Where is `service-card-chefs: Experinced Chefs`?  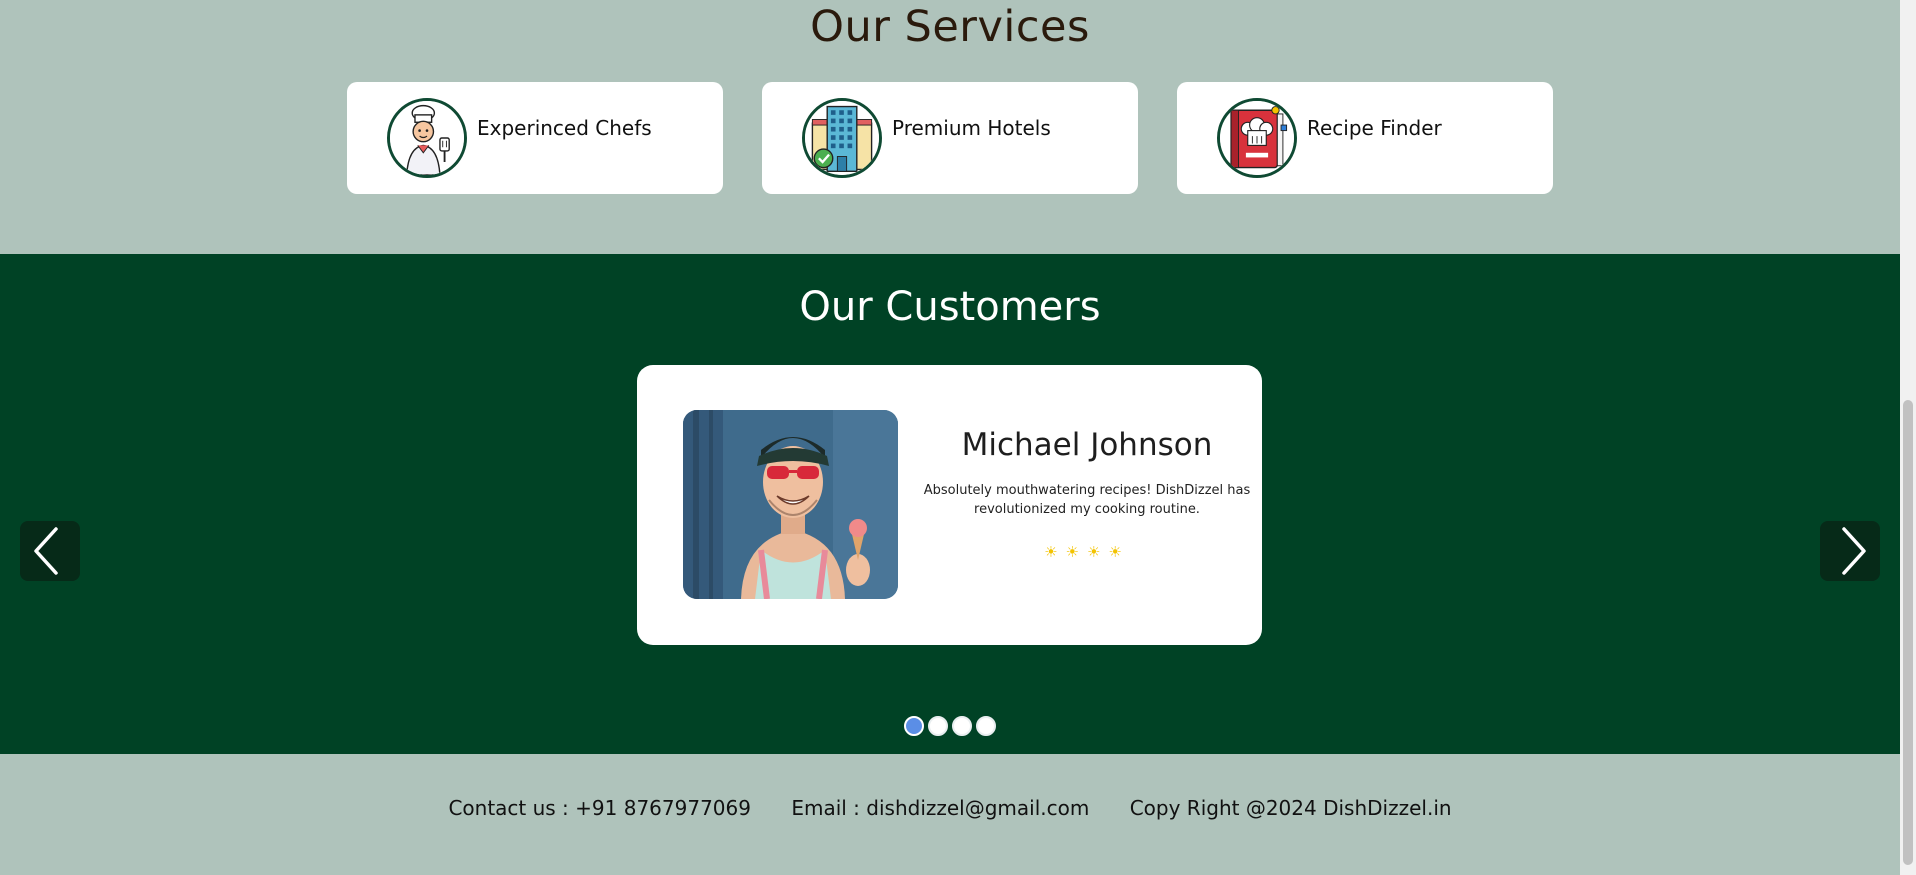 service-card-chefs: Experinced Chefs is located at coordinates (535, 138).